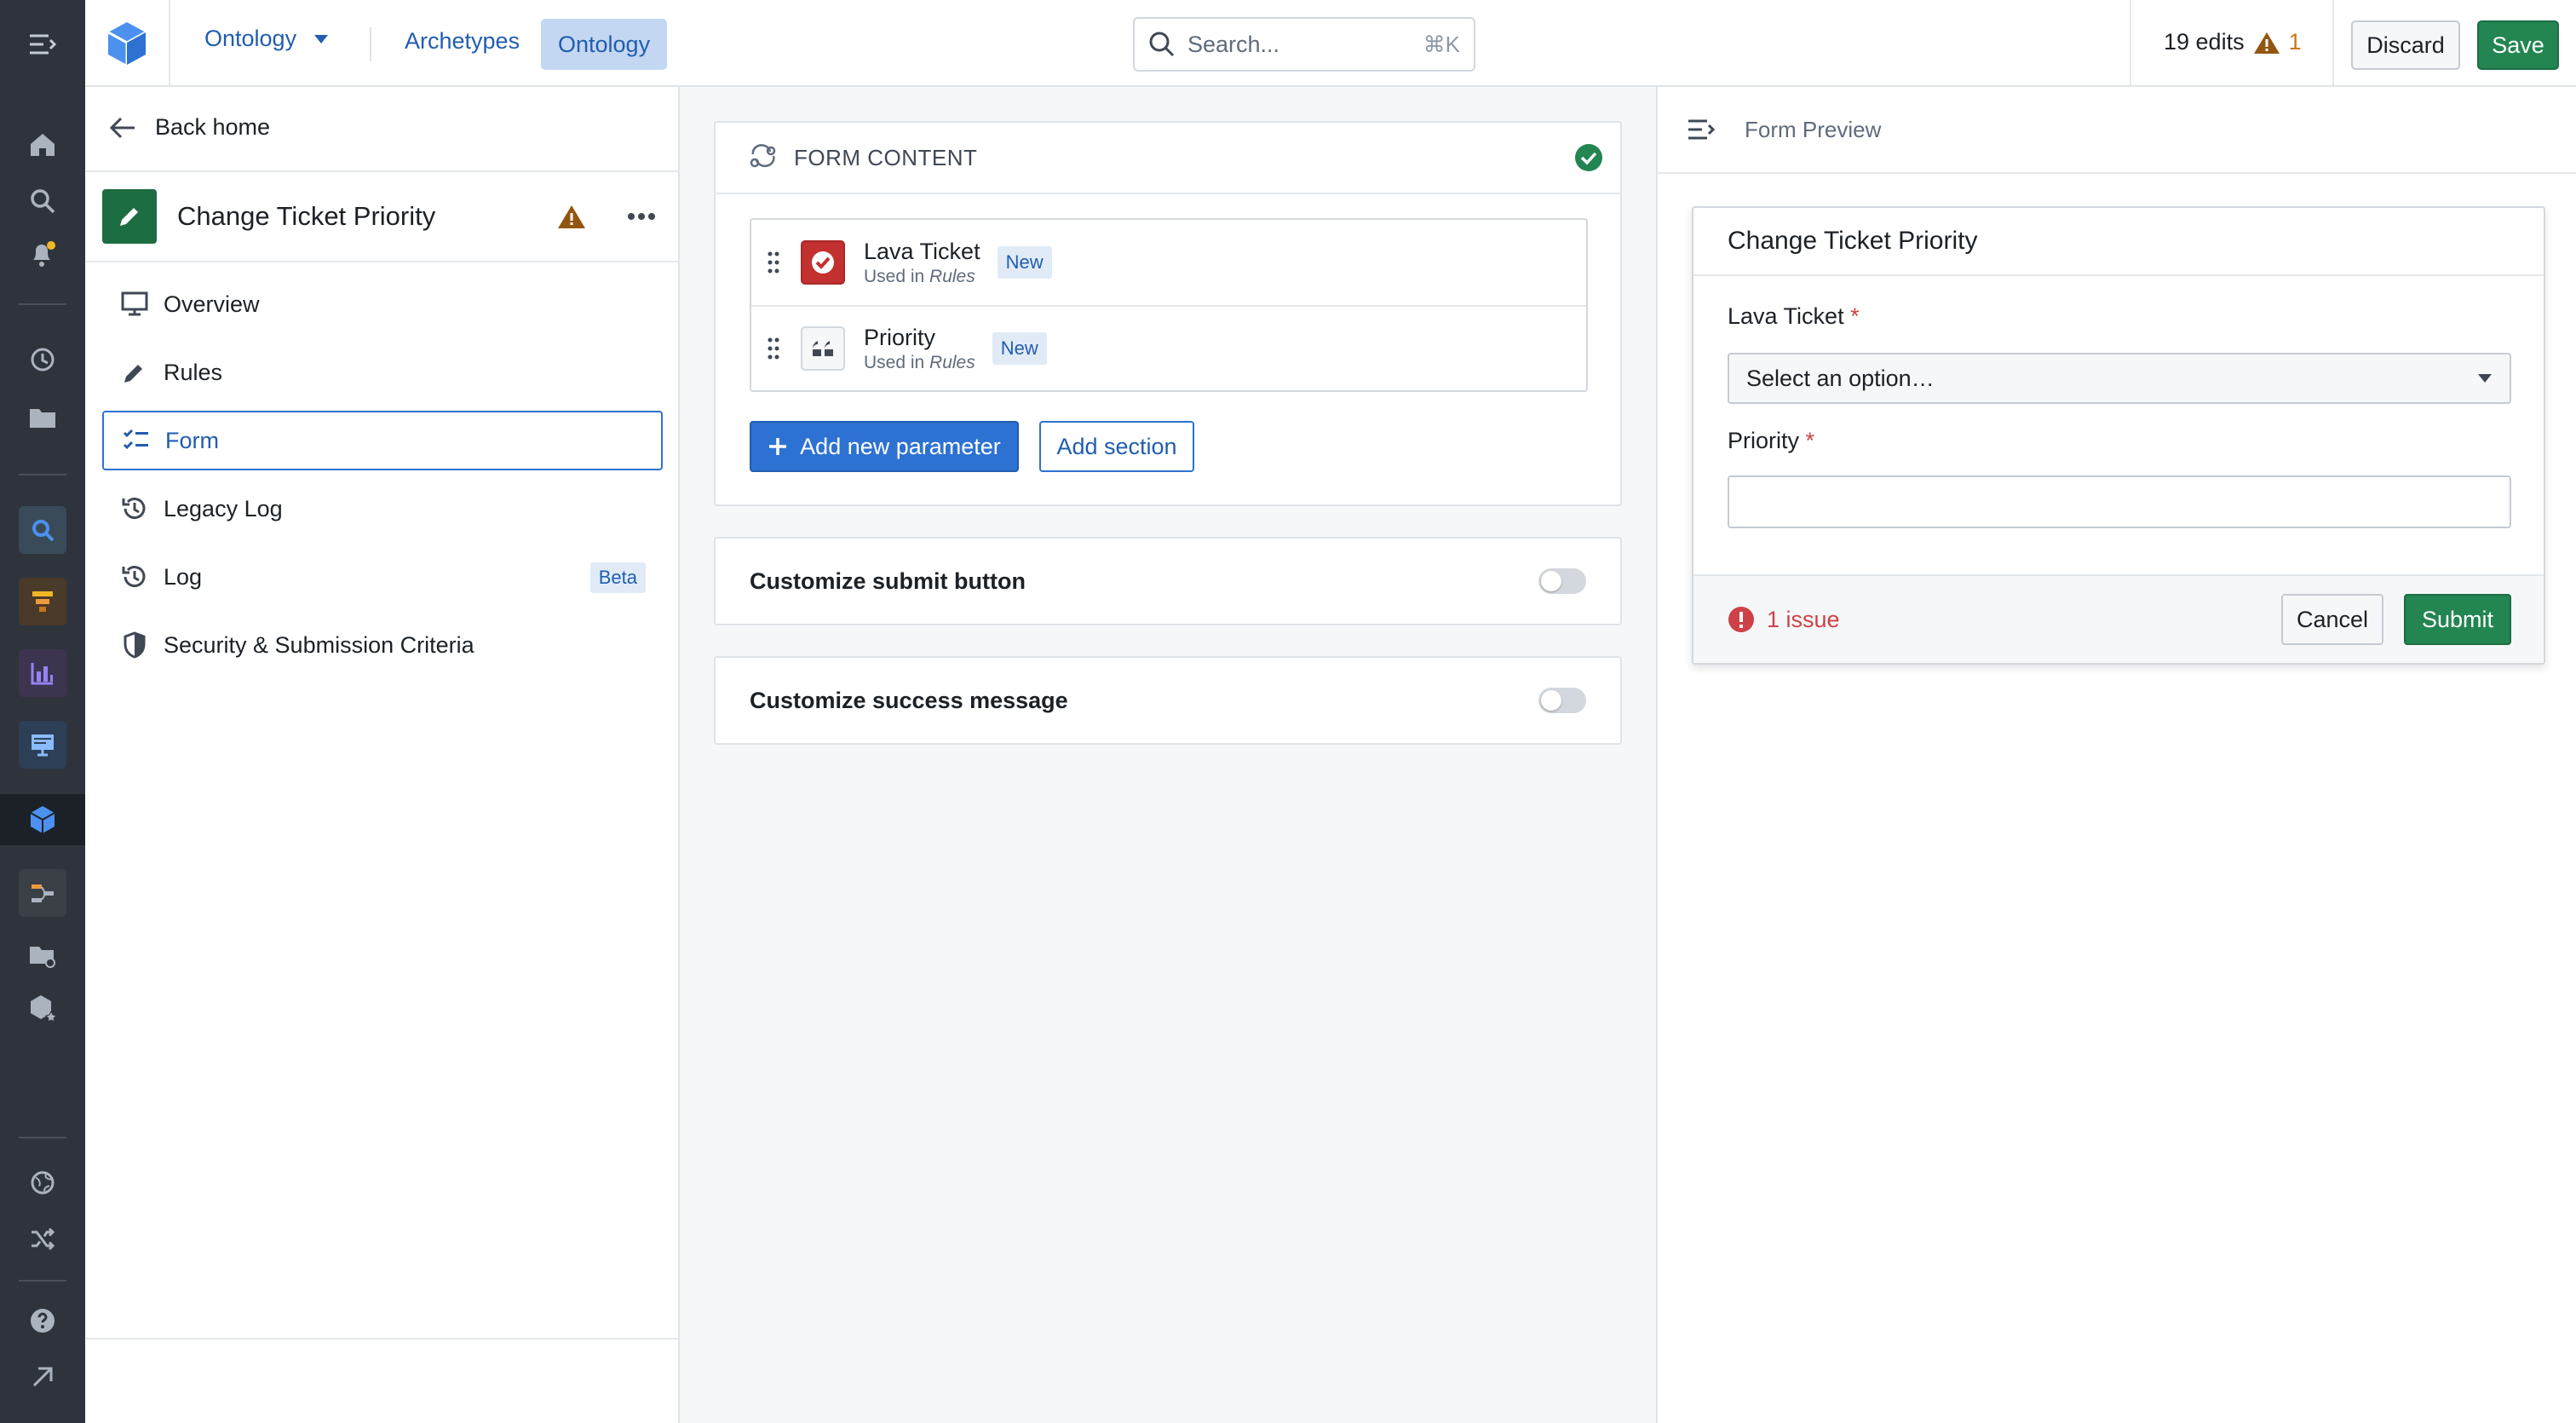  What do you see at coordinates (1741, 619) in the screenshot?
I see `error-icon` at bounding box center [1741, 619].